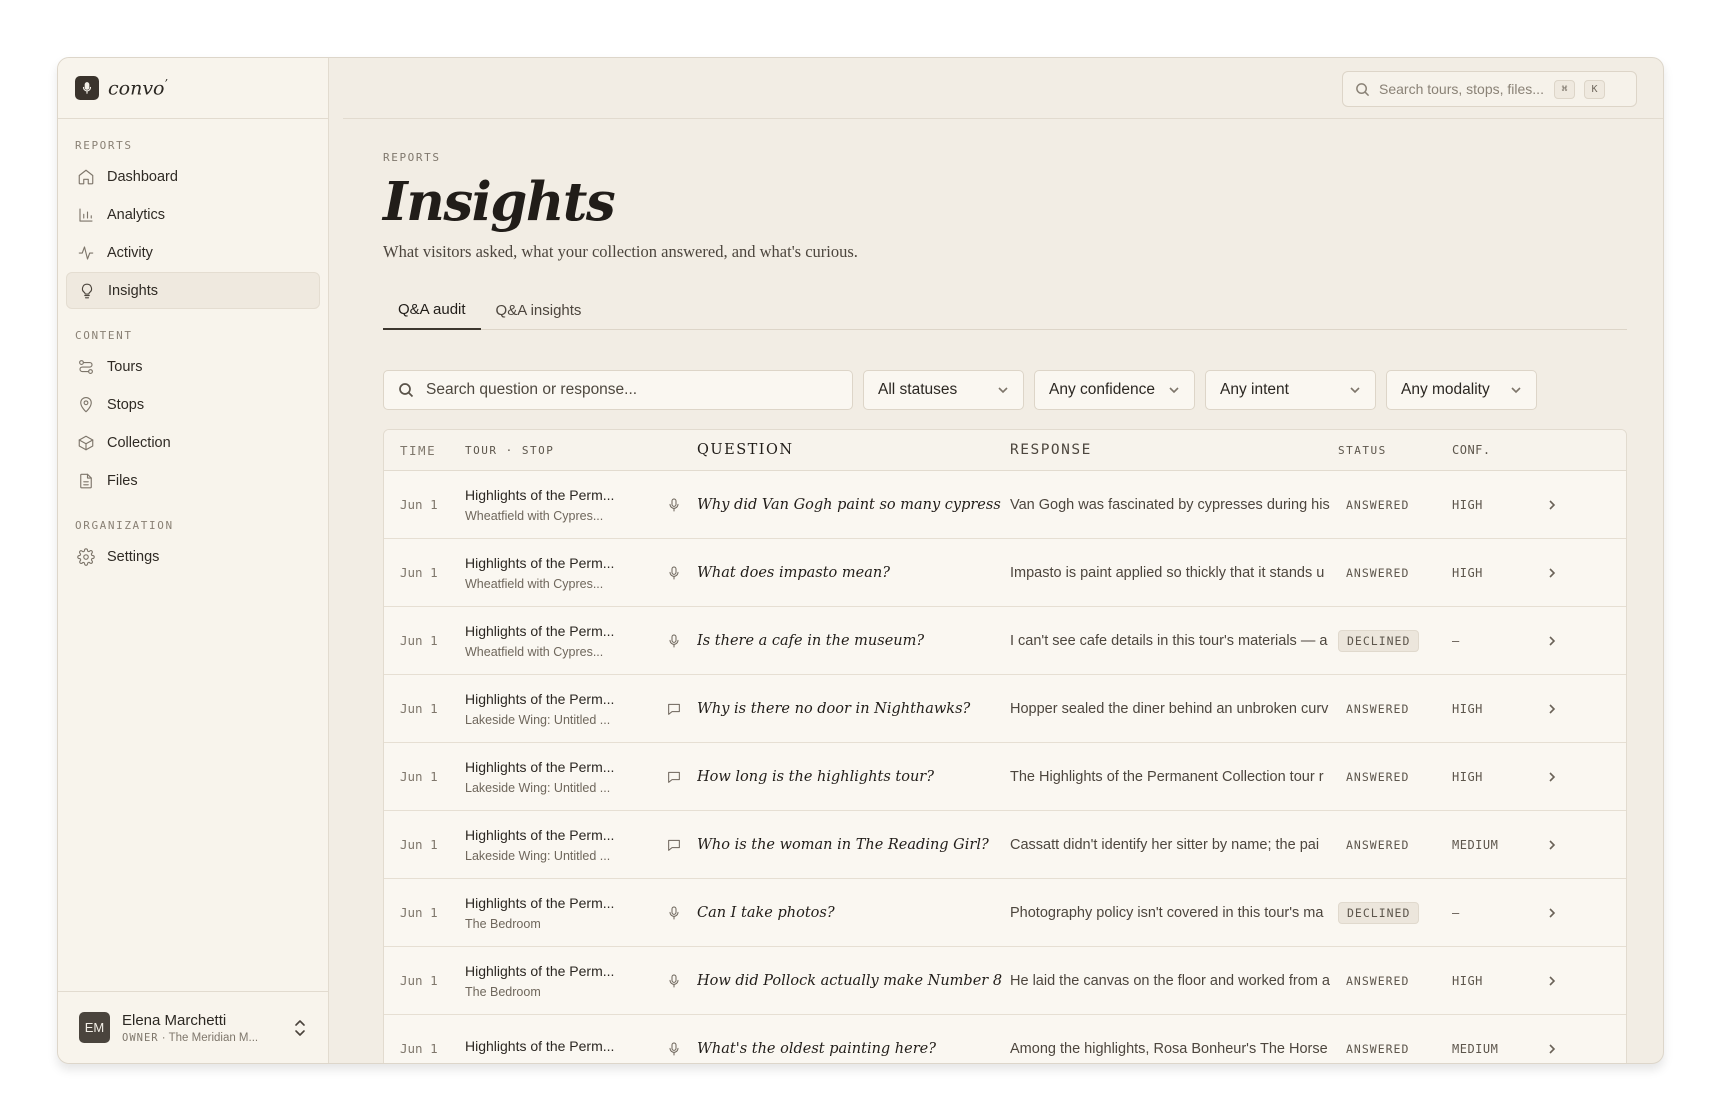 The width and height of the screenshot is (1712, 1112). Describe the element at coordinates (1395, 709) in the screenshot. I see `row-status: ANSWERED` at that location.